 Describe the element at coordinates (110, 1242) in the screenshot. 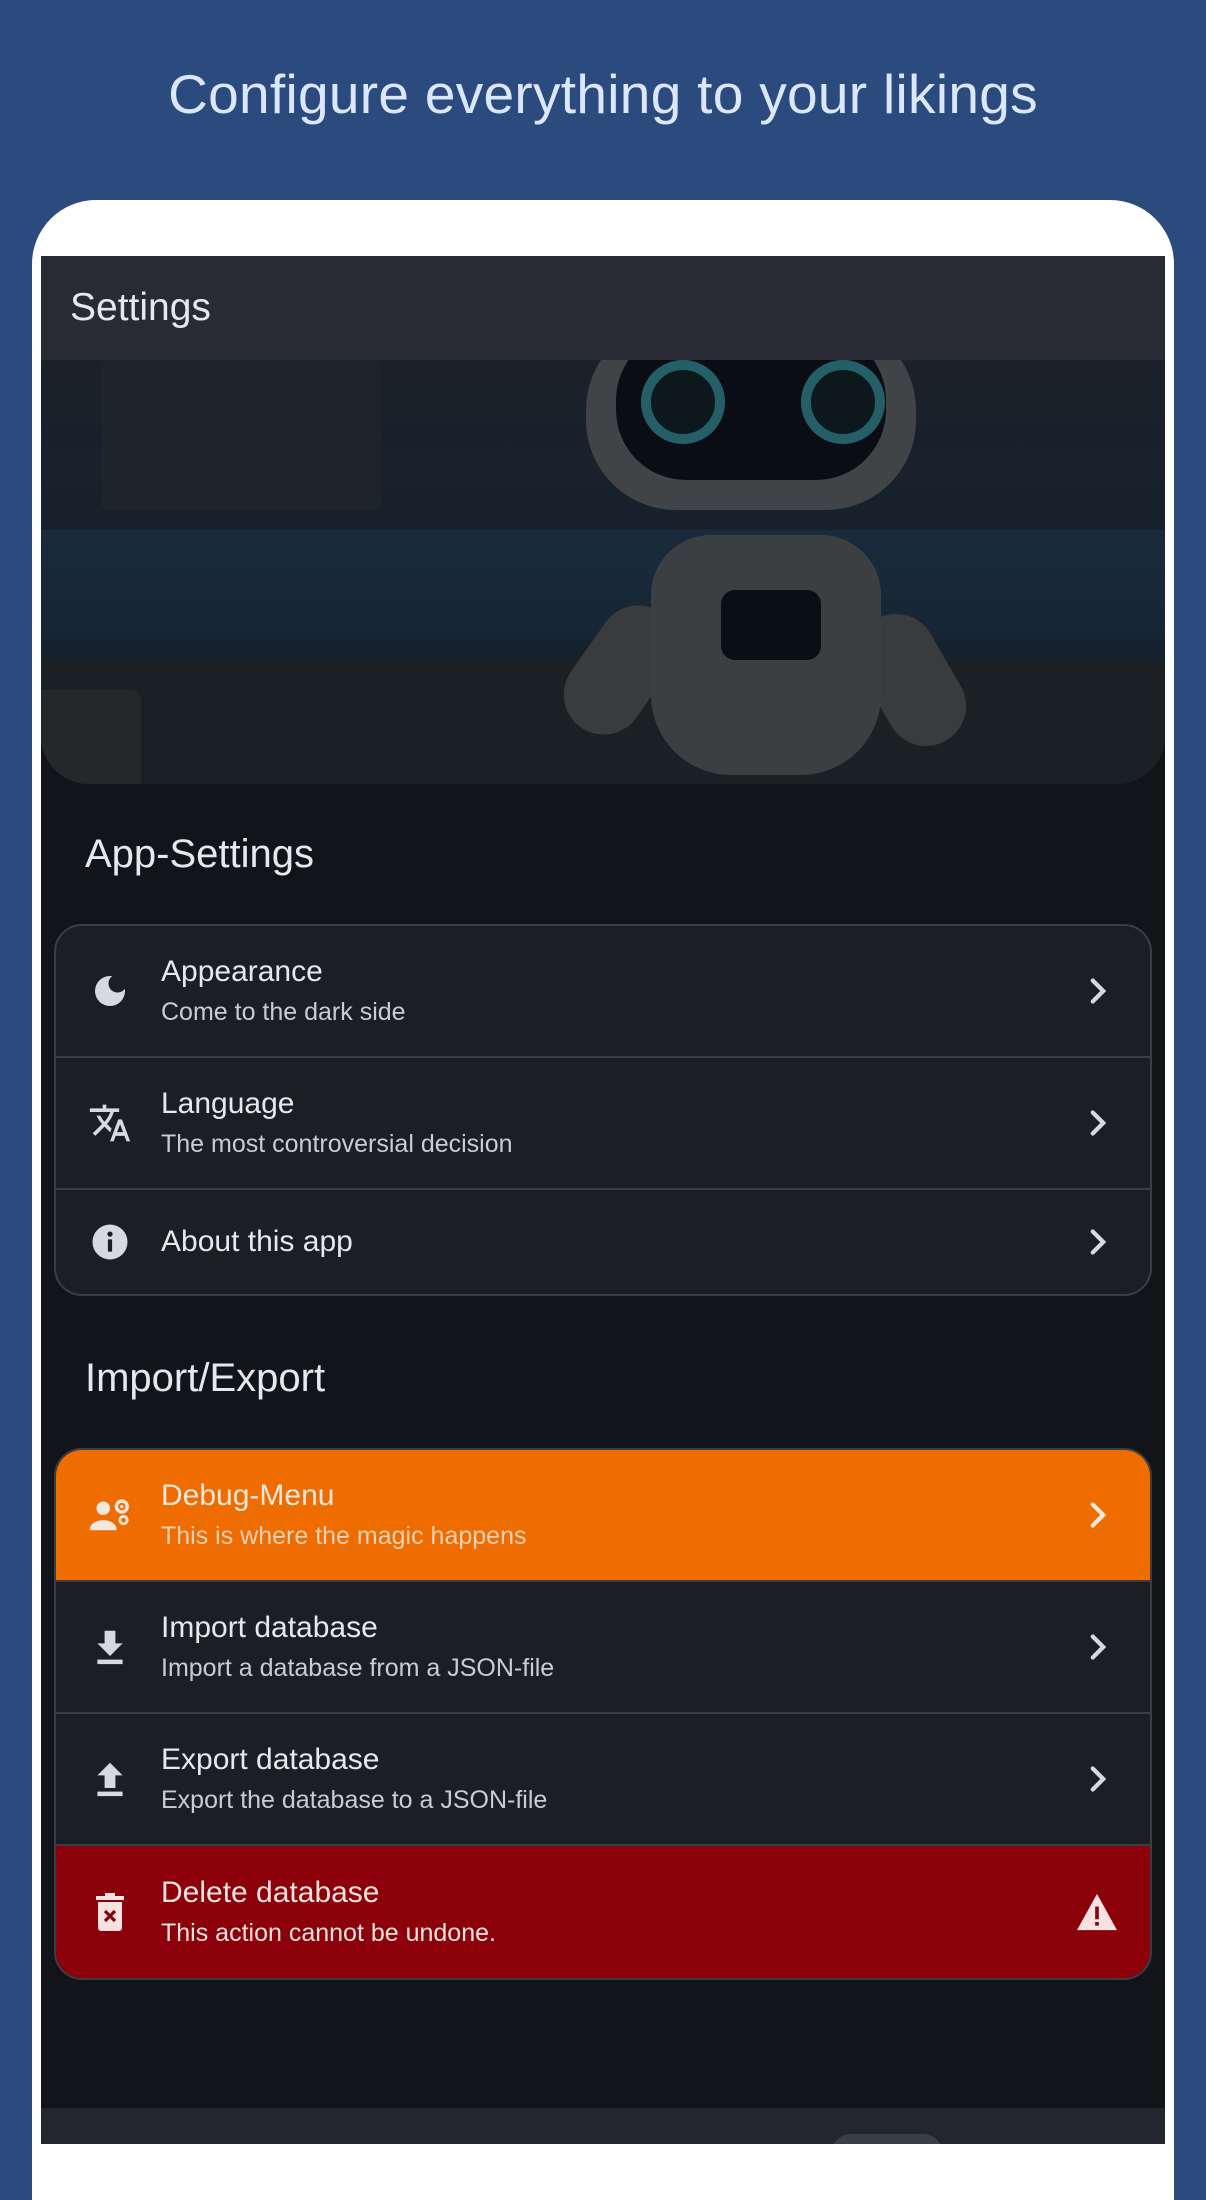

I see `info-icon` at that location.